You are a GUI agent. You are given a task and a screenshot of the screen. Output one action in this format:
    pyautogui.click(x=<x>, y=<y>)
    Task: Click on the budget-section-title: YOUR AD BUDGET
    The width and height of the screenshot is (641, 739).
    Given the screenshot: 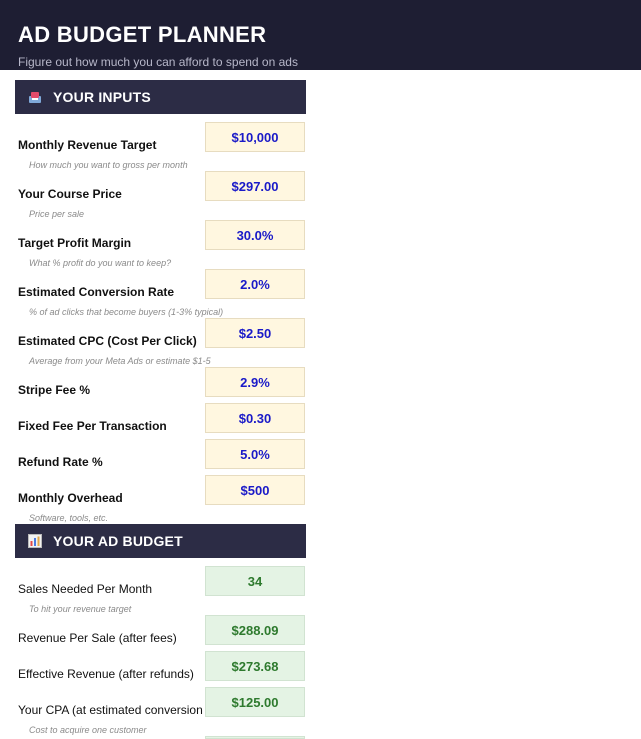 What is the action you would take?
    pyautogui.click(x=118, y=541)
    